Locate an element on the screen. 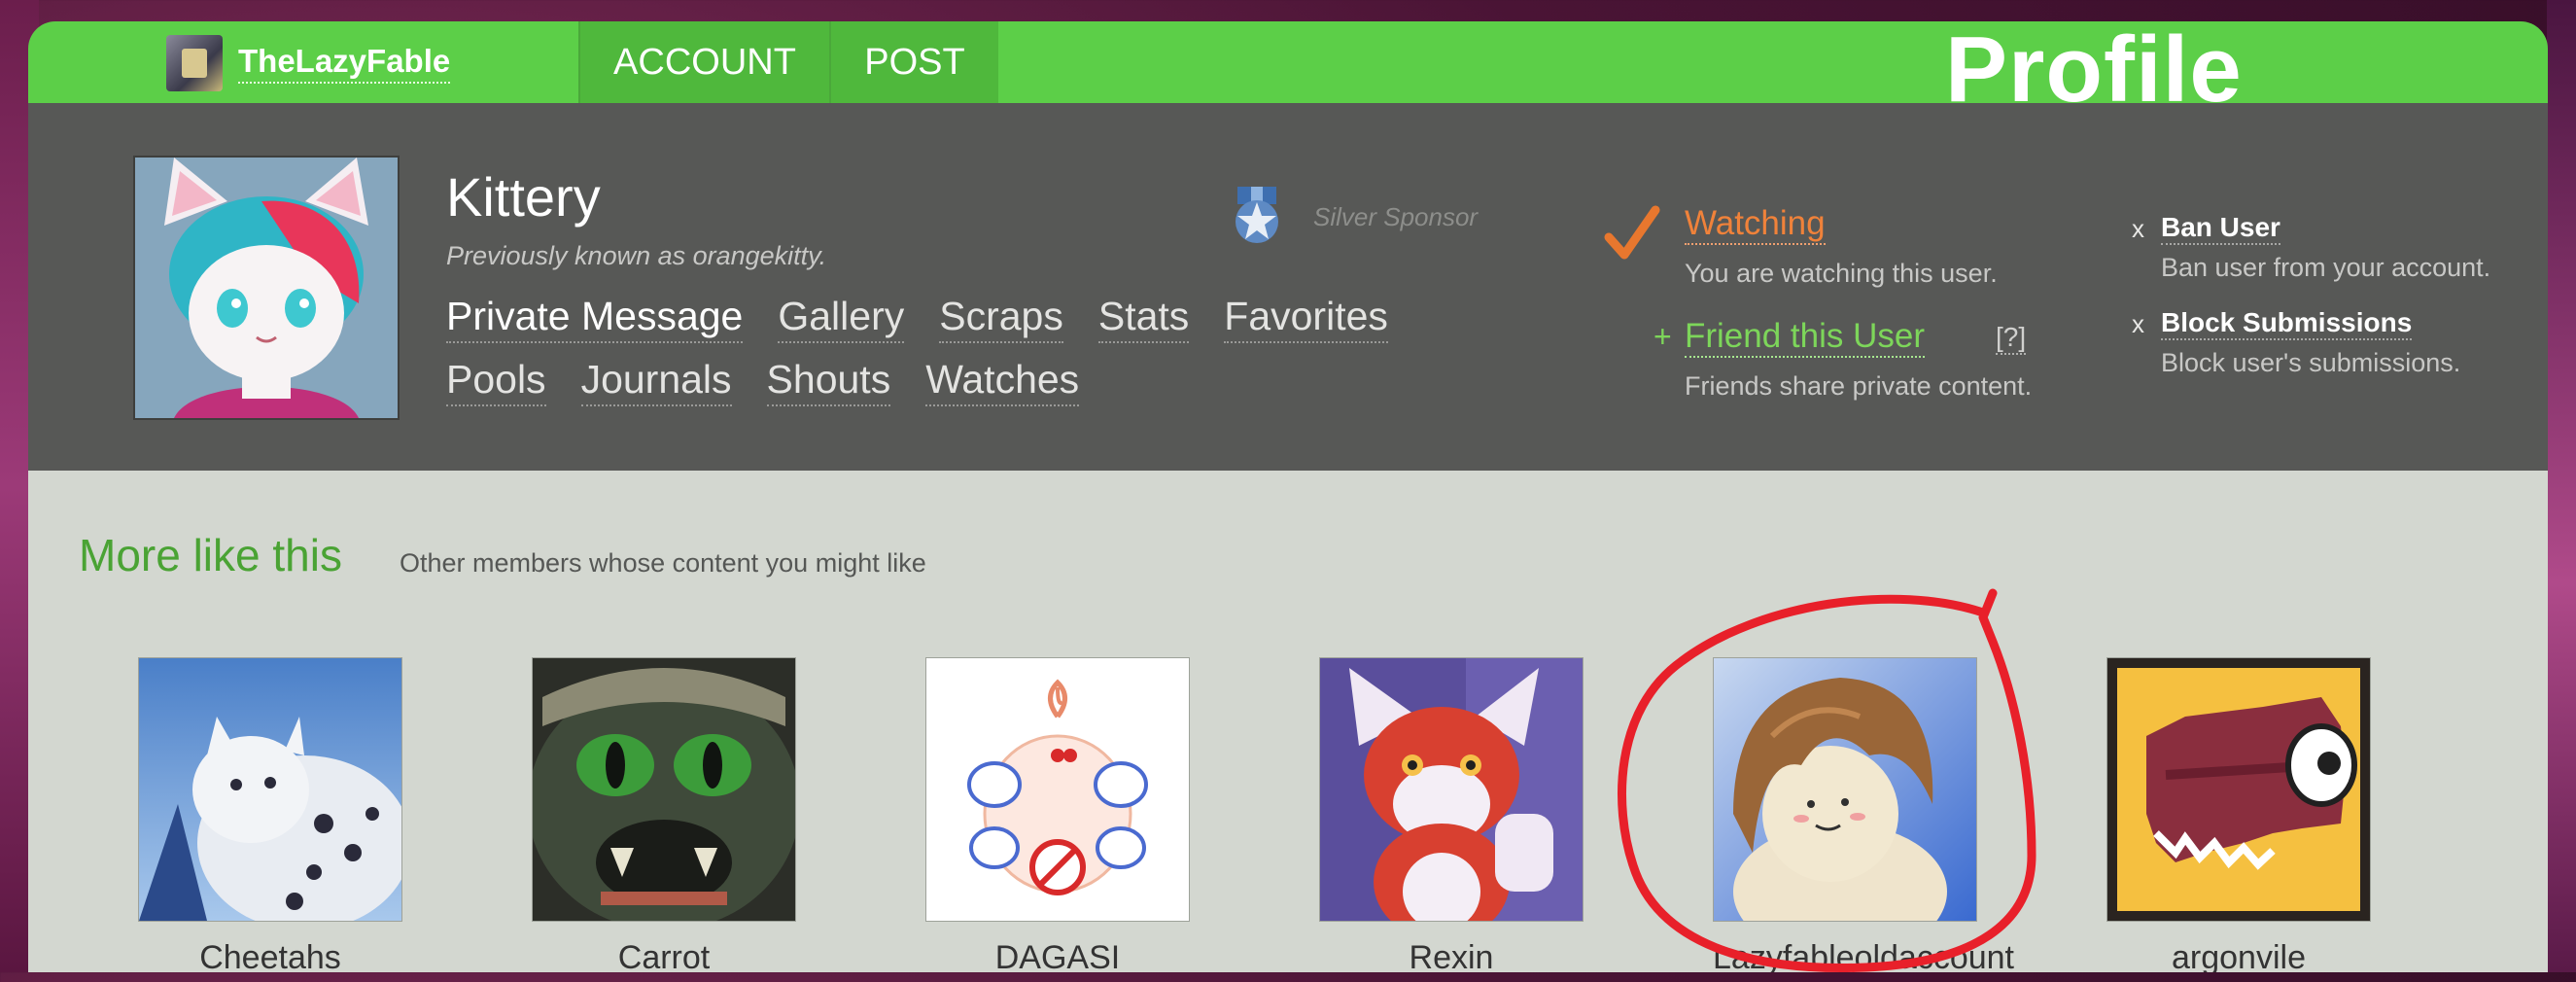 The width and height of the screenshot is (2576, 982). sponsor-badge: Silver Sponsor is located at coordinates (1355, 217).